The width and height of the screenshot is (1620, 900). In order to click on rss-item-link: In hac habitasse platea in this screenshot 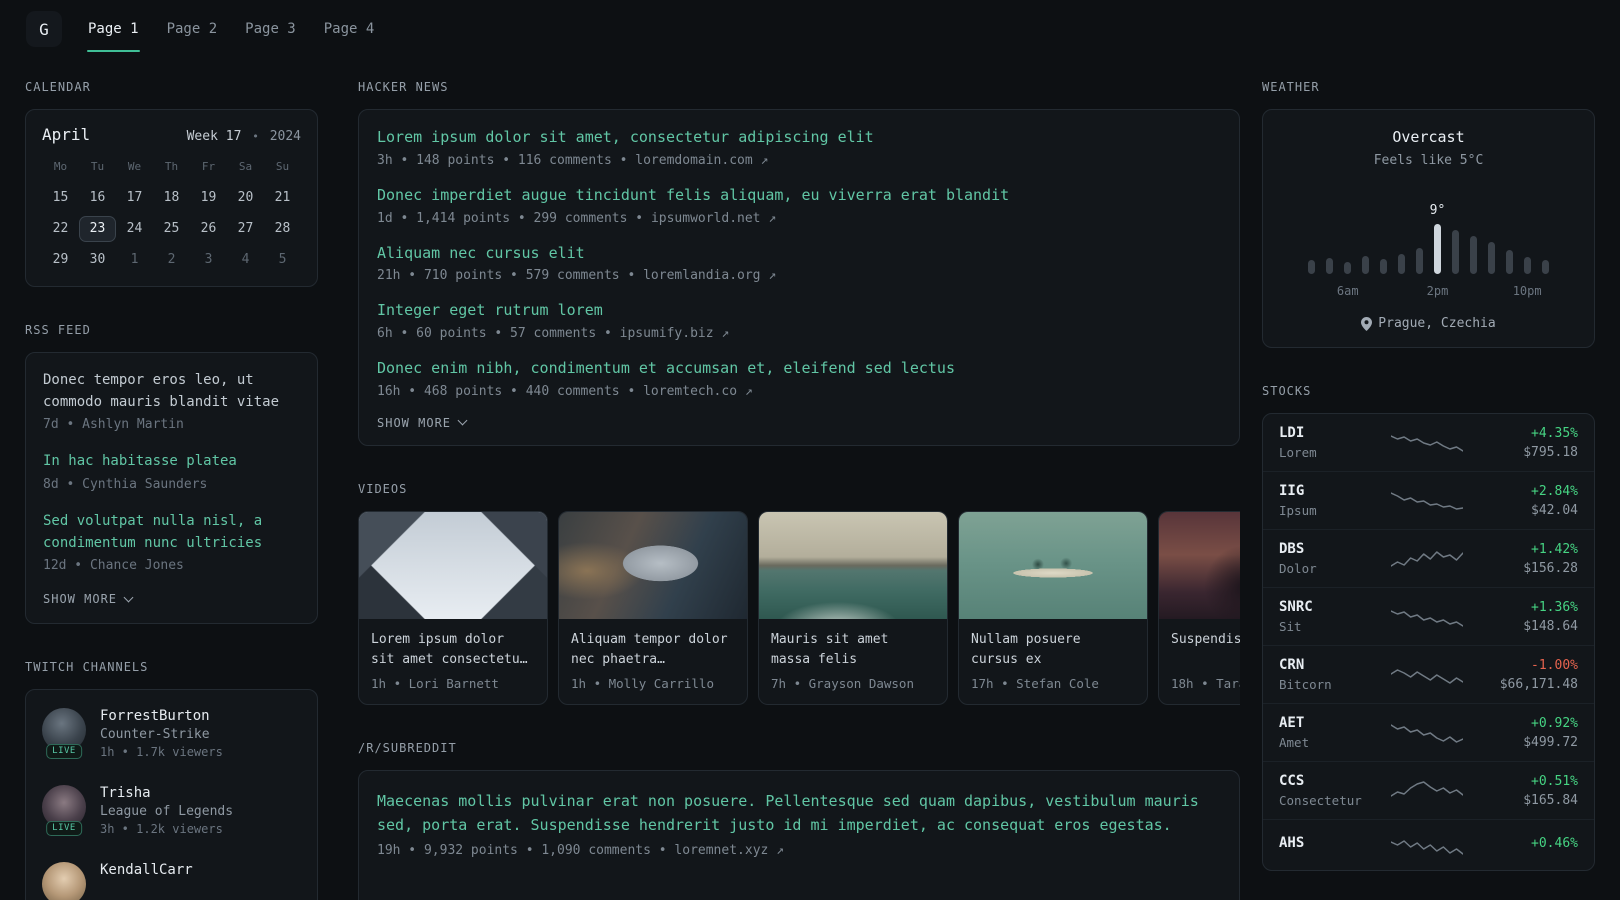, I will do `click(171, 462)`.